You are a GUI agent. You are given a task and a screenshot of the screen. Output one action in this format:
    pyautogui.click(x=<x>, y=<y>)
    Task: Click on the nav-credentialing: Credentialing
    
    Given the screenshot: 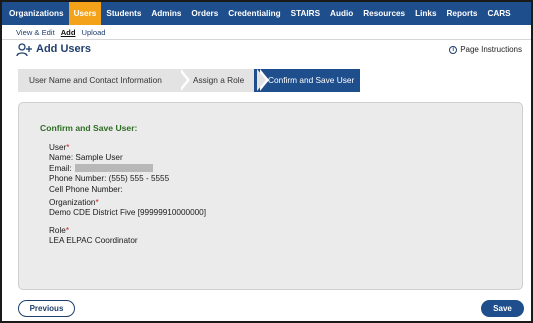 What is the action you would take?
    pyautogui.click(x=254, y=13)
    